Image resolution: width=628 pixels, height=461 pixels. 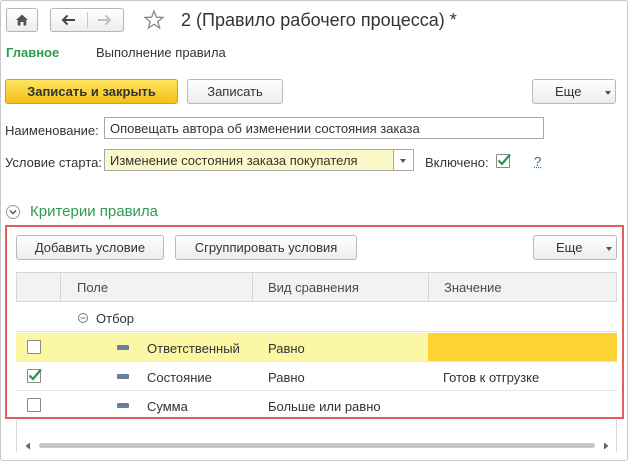 I want to click on enabled-checkbox, so click(x=503, y=160).